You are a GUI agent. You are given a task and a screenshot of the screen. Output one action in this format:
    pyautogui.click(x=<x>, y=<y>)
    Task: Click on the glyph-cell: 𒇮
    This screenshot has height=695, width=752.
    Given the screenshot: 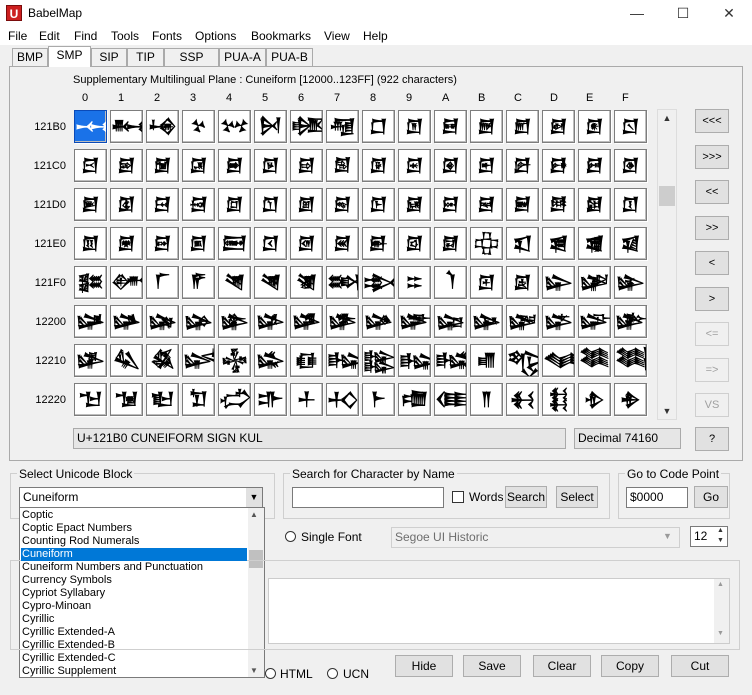 What is the action you would take?
    pyautogui.click(x=594, y=243)
    